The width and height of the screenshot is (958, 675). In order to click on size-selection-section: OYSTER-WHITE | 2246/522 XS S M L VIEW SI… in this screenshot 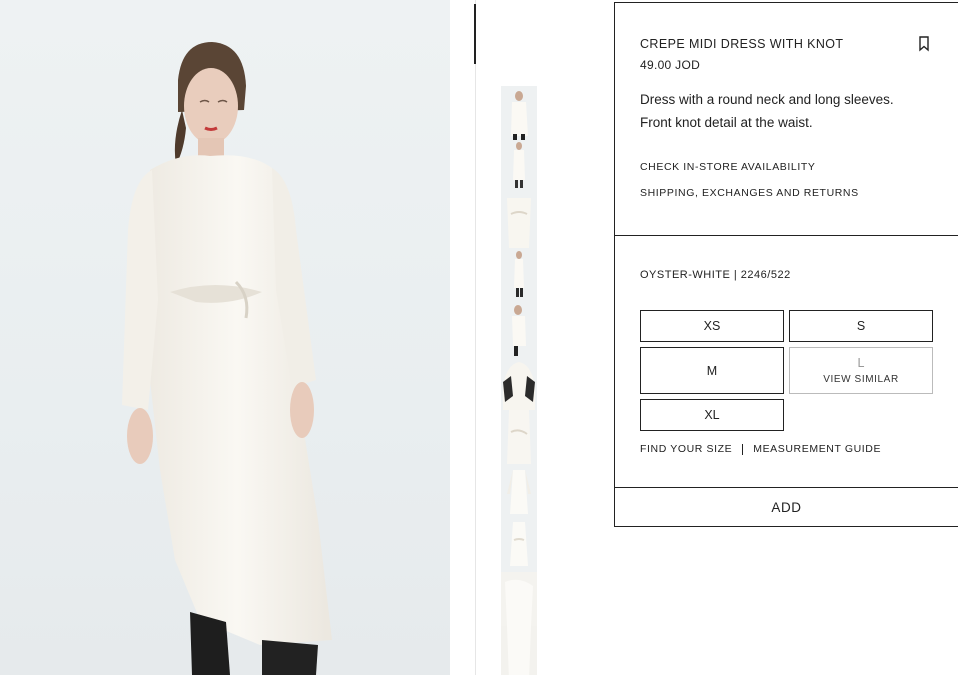, I will do `click(786, 362)`.